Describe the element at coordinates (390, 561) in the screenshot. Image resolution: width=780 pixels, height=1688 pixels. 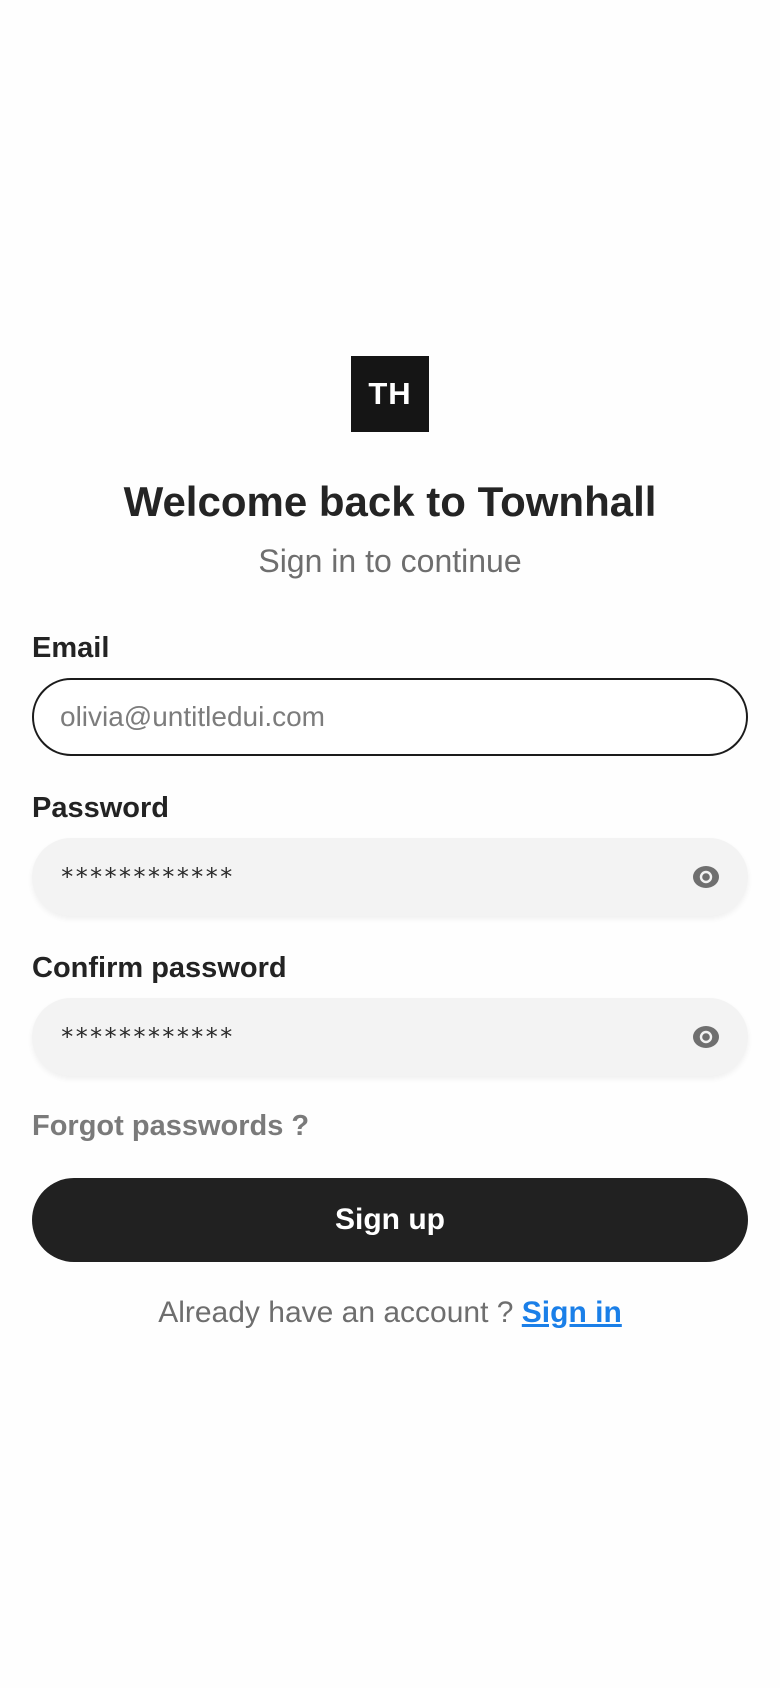
I see `page-subtitle: Sign in to continue` at that location.